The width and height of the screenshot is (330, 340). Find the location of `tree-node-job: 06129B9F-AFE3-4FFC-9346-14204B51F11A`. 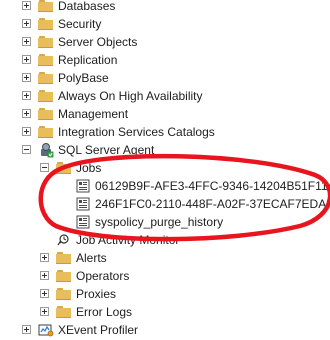

tree-node-job: 06129B9F-AFE3-4FFC-9346-14204B51F11A is located at coordinates (165, 186).